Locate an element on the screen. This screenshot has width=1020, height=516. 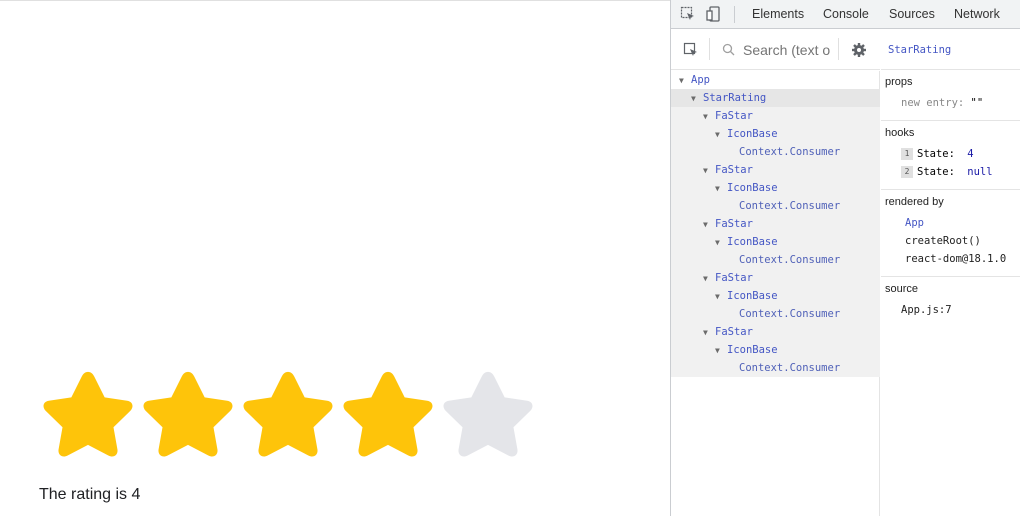
selected-component-name: StarRating is located at coordinates (950, 50).